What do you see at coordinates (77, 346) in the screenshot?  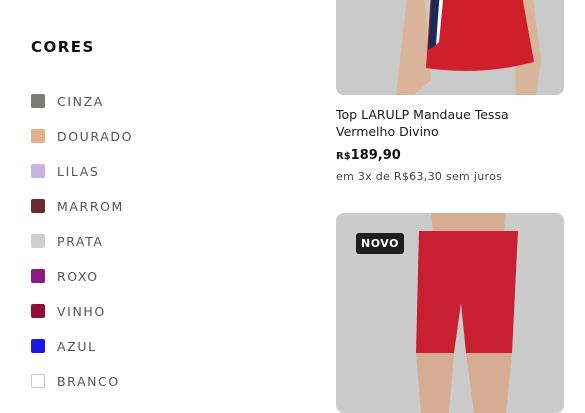 I see `color-label: AZUL` at bounding box center [77, 346].